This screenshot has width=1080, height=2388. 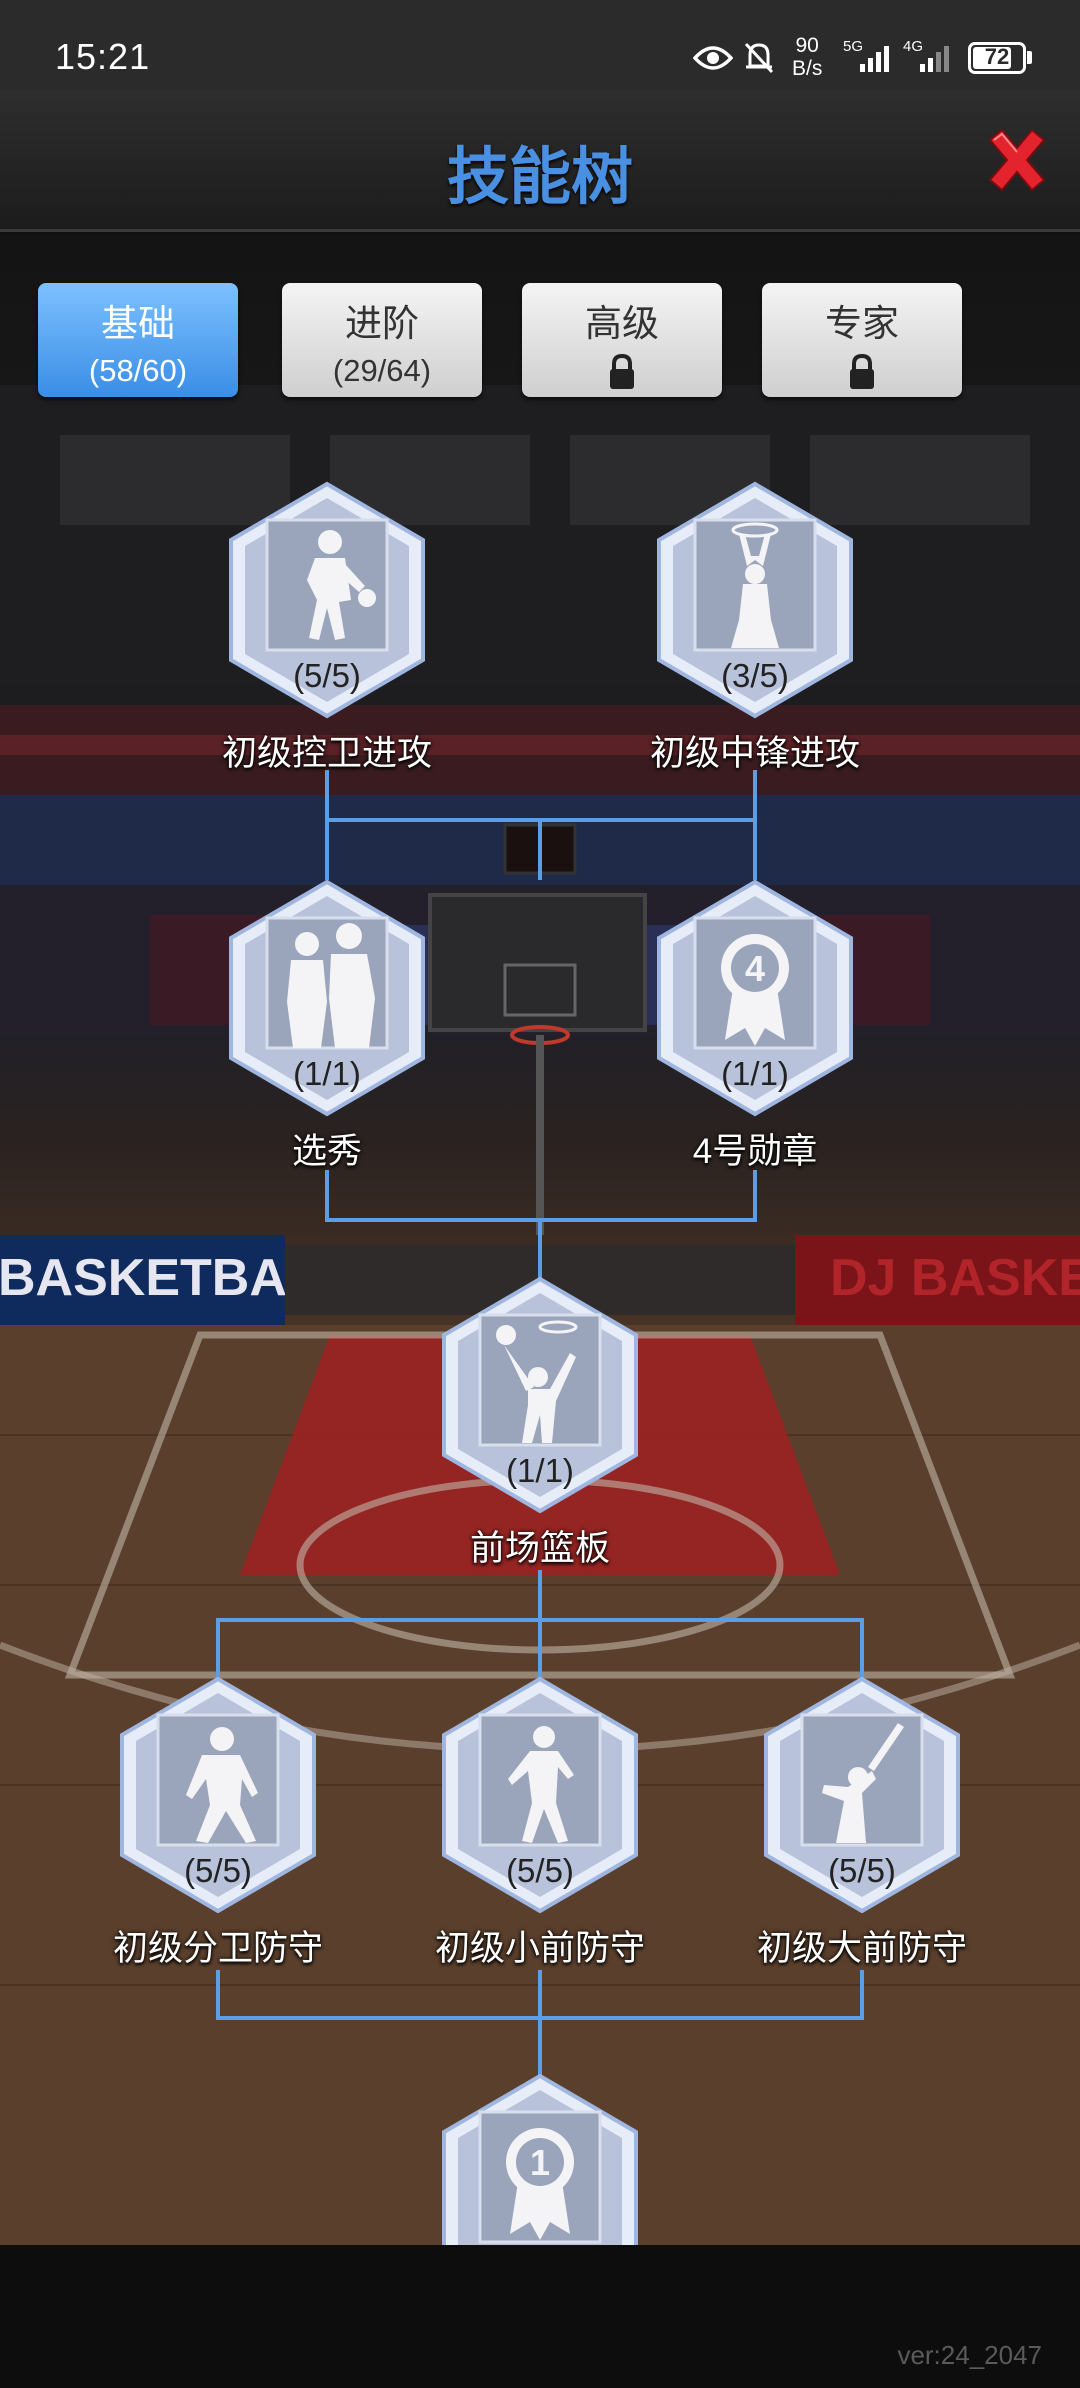 What do you see at coordinates (539, 1948) in the screenshot?
I see `skill-label: 初级小前防守` at bounding box center [539, 1948].